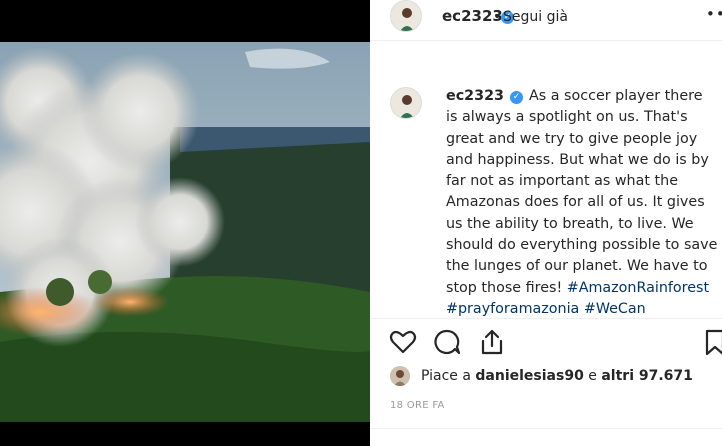 Image resolution: width=722 pixels, height=446 pixels. I want to click on author-avatar, so click(406, 16).